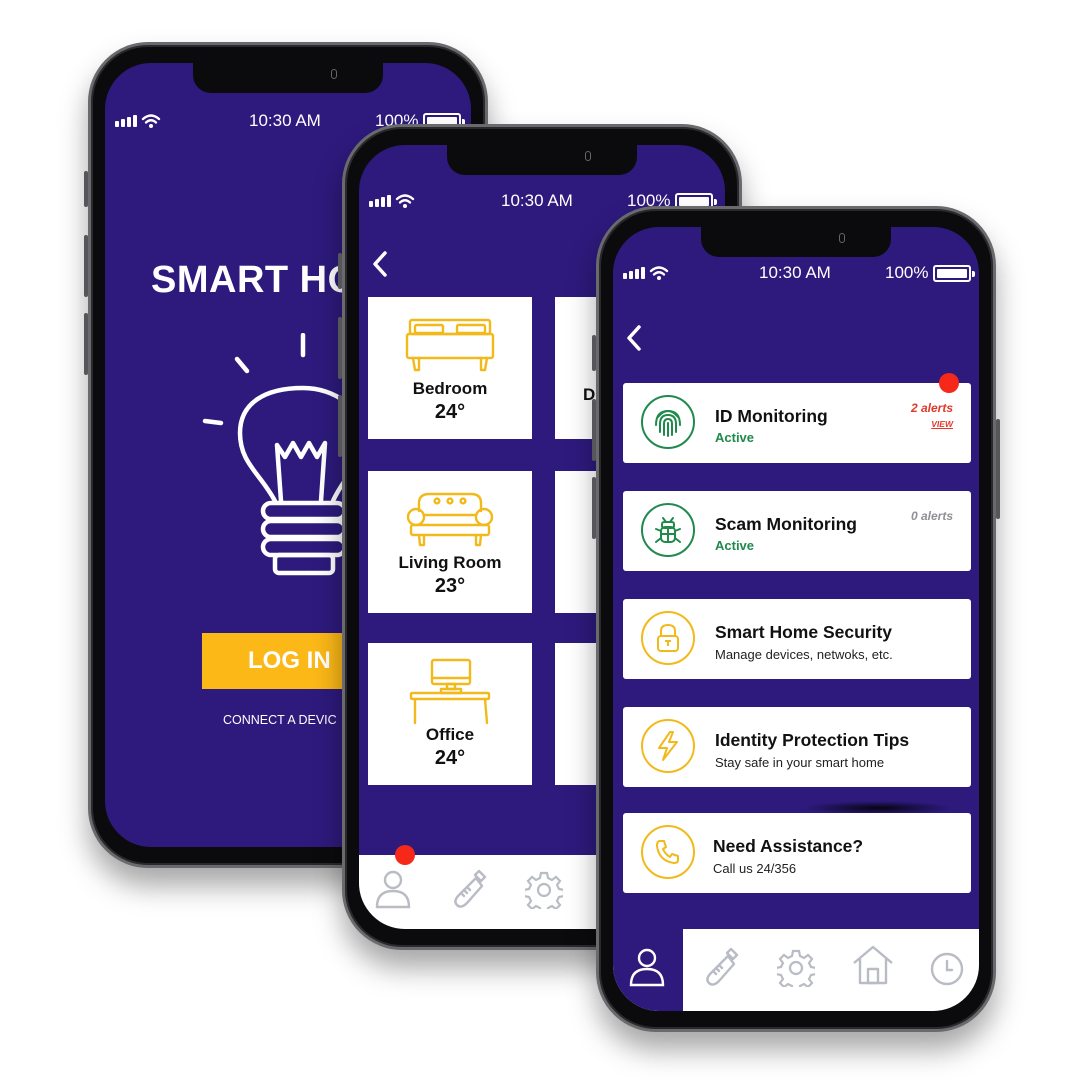  I want to click on app-title: SMART HO, so click(254, 280).